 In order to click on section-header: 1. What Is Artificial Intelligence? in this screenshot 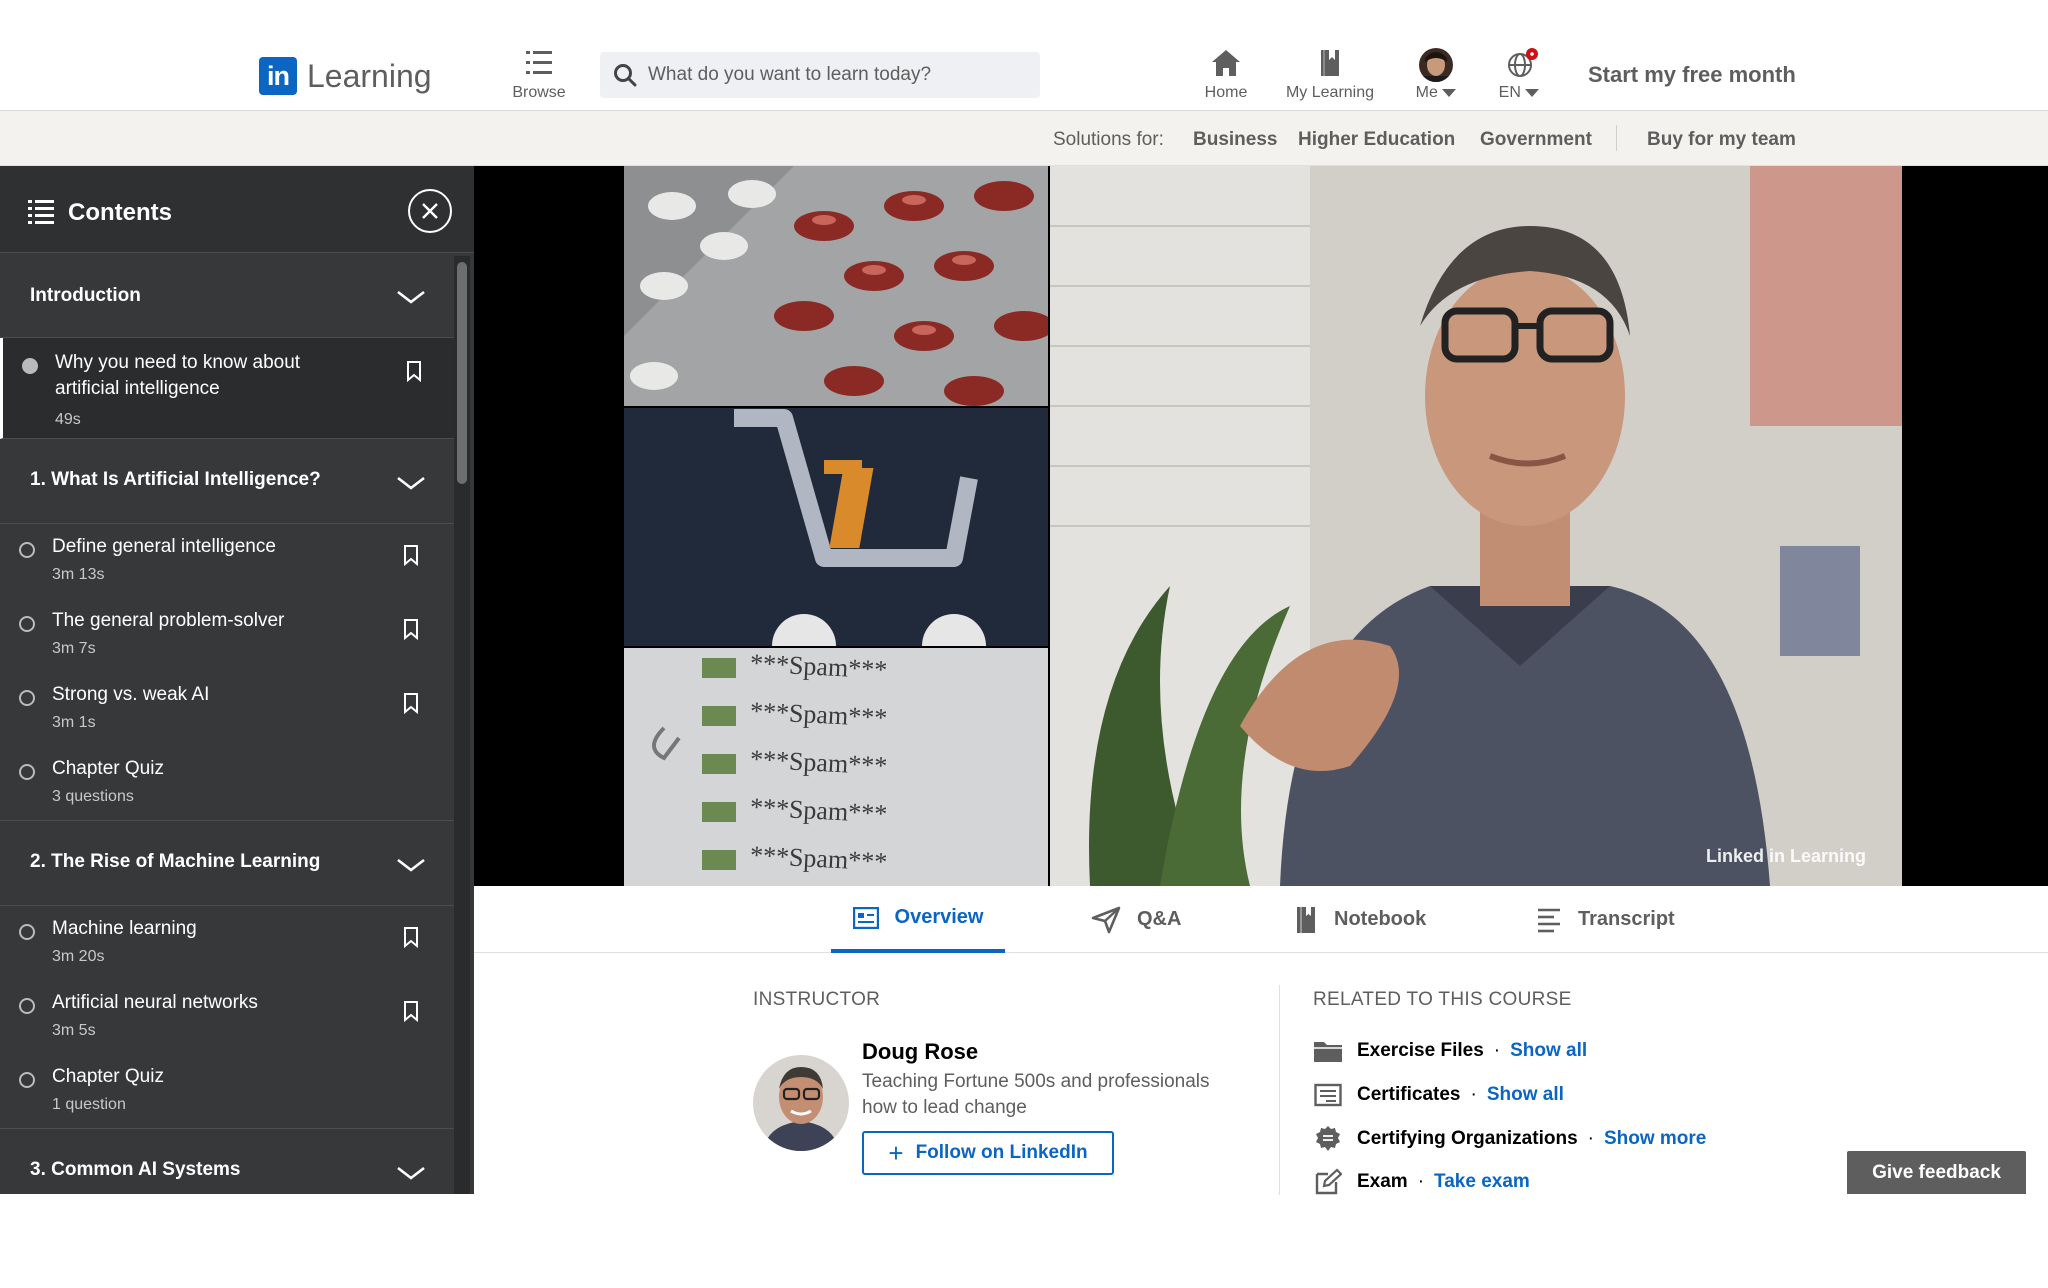, I will do `click(227, 481)`.